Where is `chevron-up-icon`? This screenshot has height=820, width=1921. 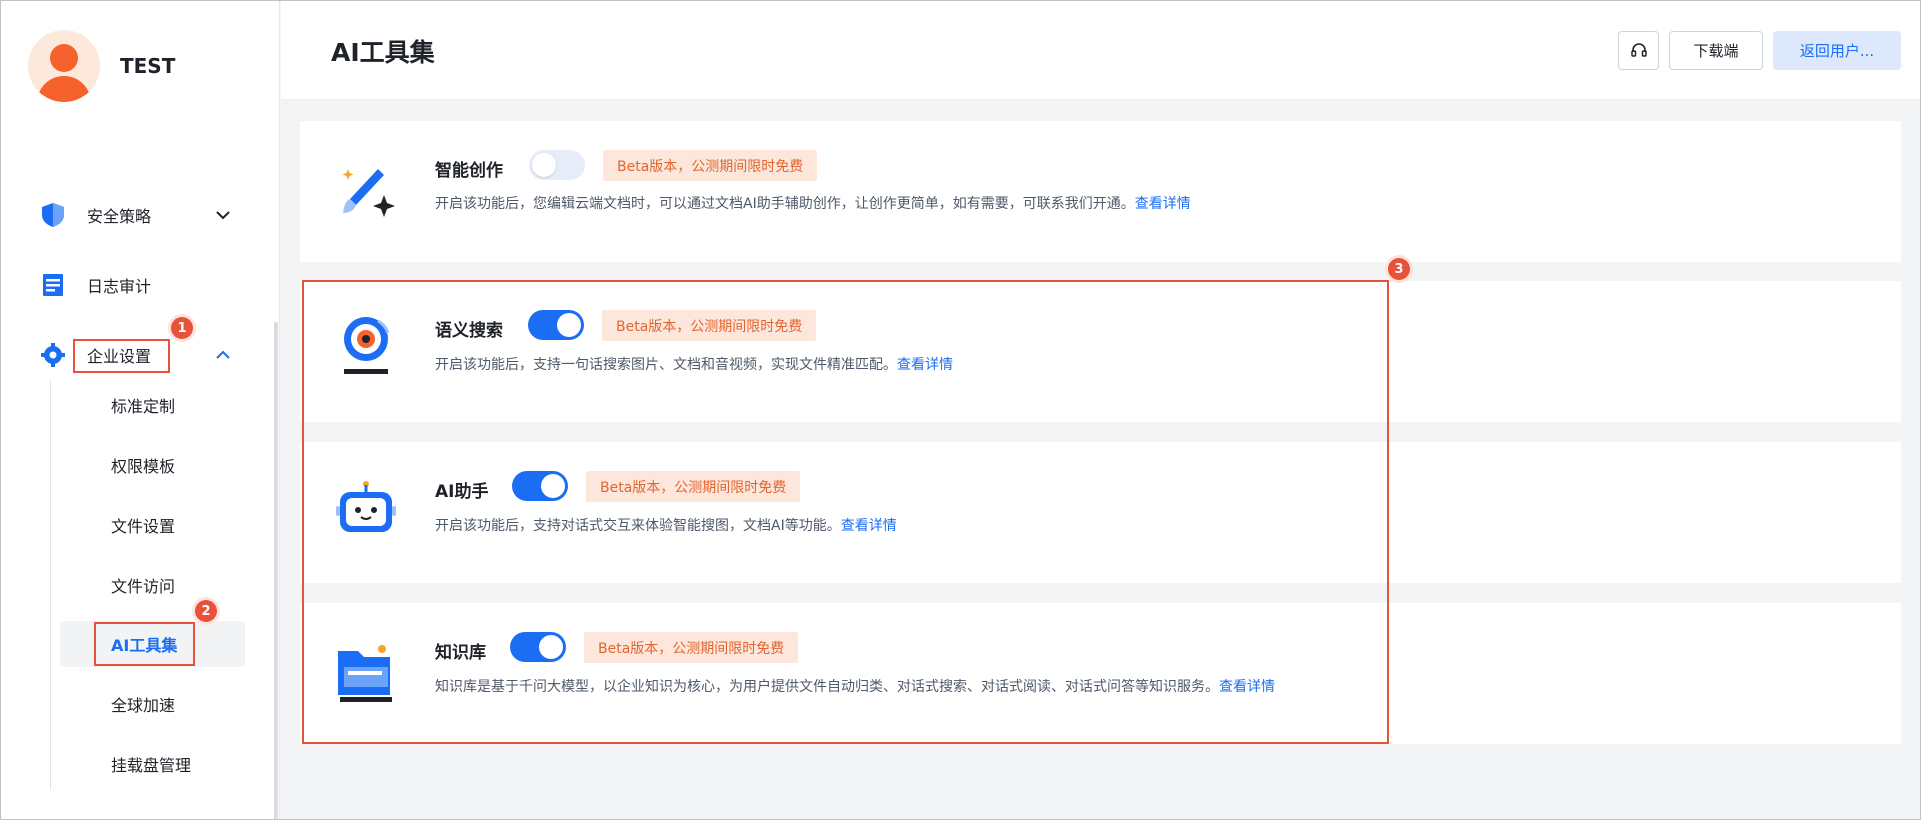
chevron-up-icon is located at coordinates (223, 355).